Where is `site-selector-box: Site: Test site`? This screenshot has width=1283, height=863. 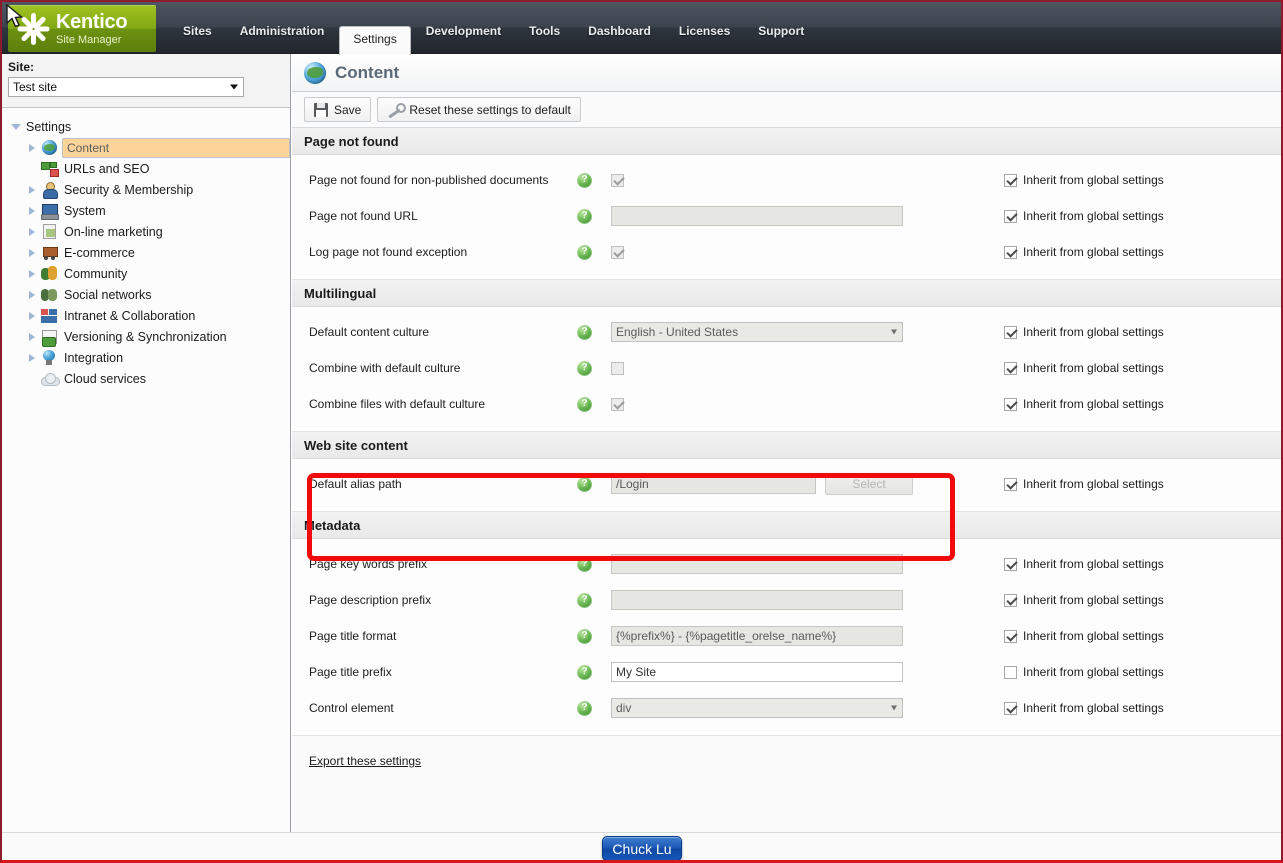
site-selector-box: Site: Test site is located at coordinates (146, 81).